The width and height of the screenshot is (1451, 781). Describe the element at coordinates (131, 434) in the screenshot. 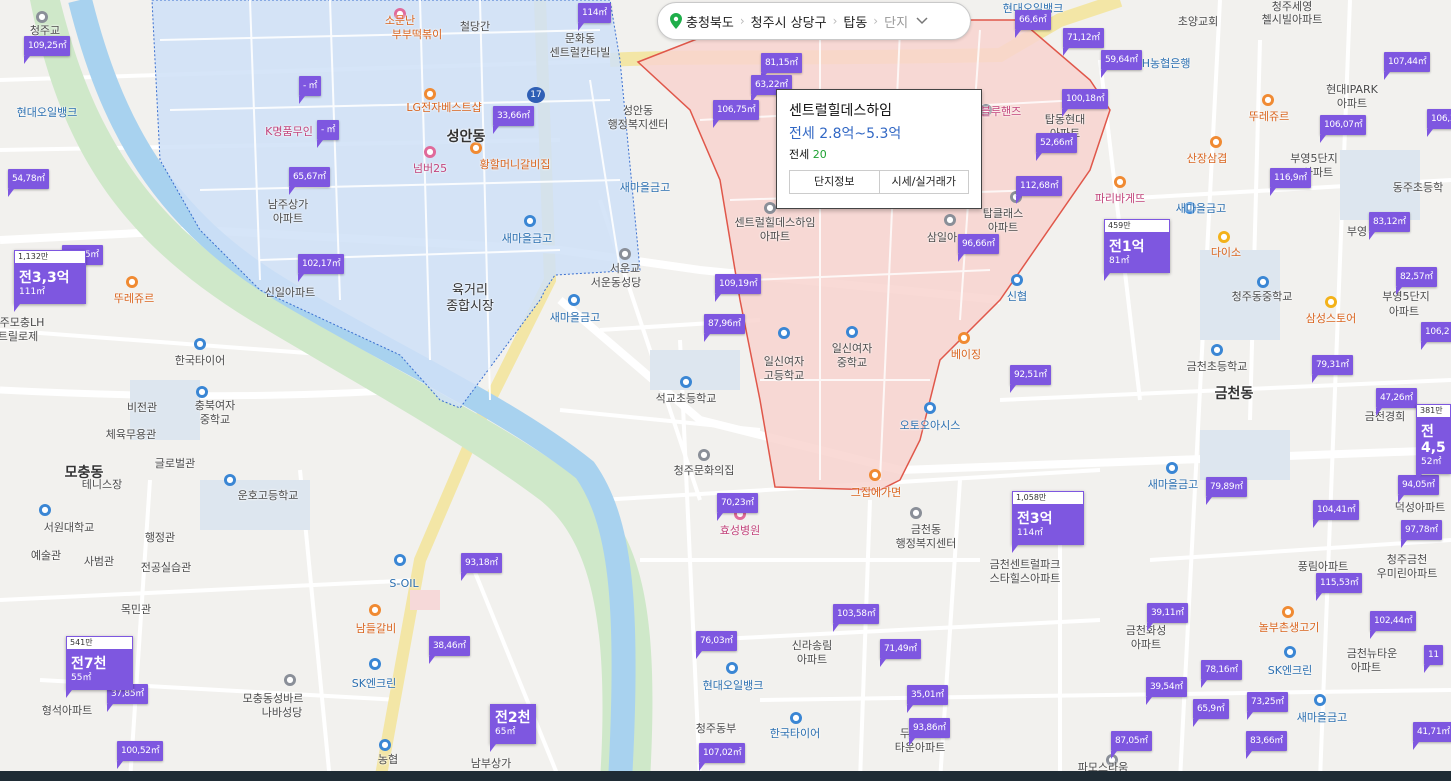

I see `map-label: 체육무용관` at that location.